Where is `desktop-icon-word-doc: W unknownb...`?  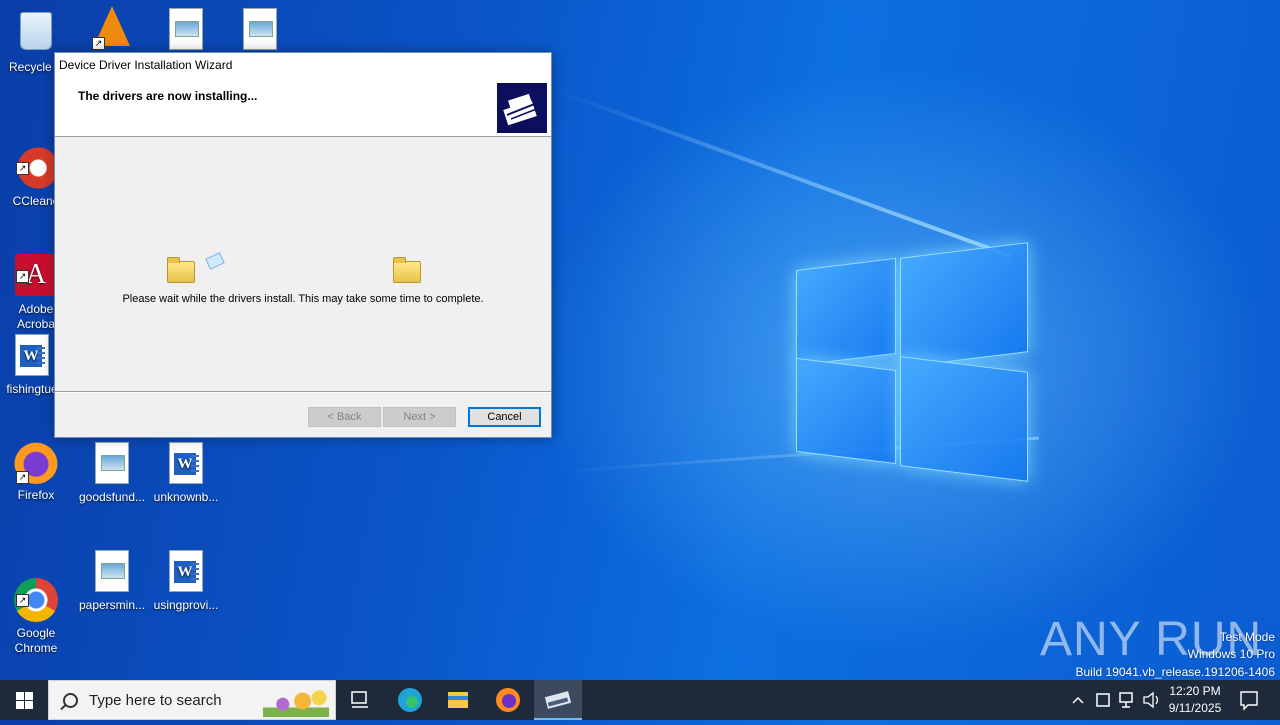 desktop-icon-word-doc: W unknownb... is located at coordinates (186, 472).